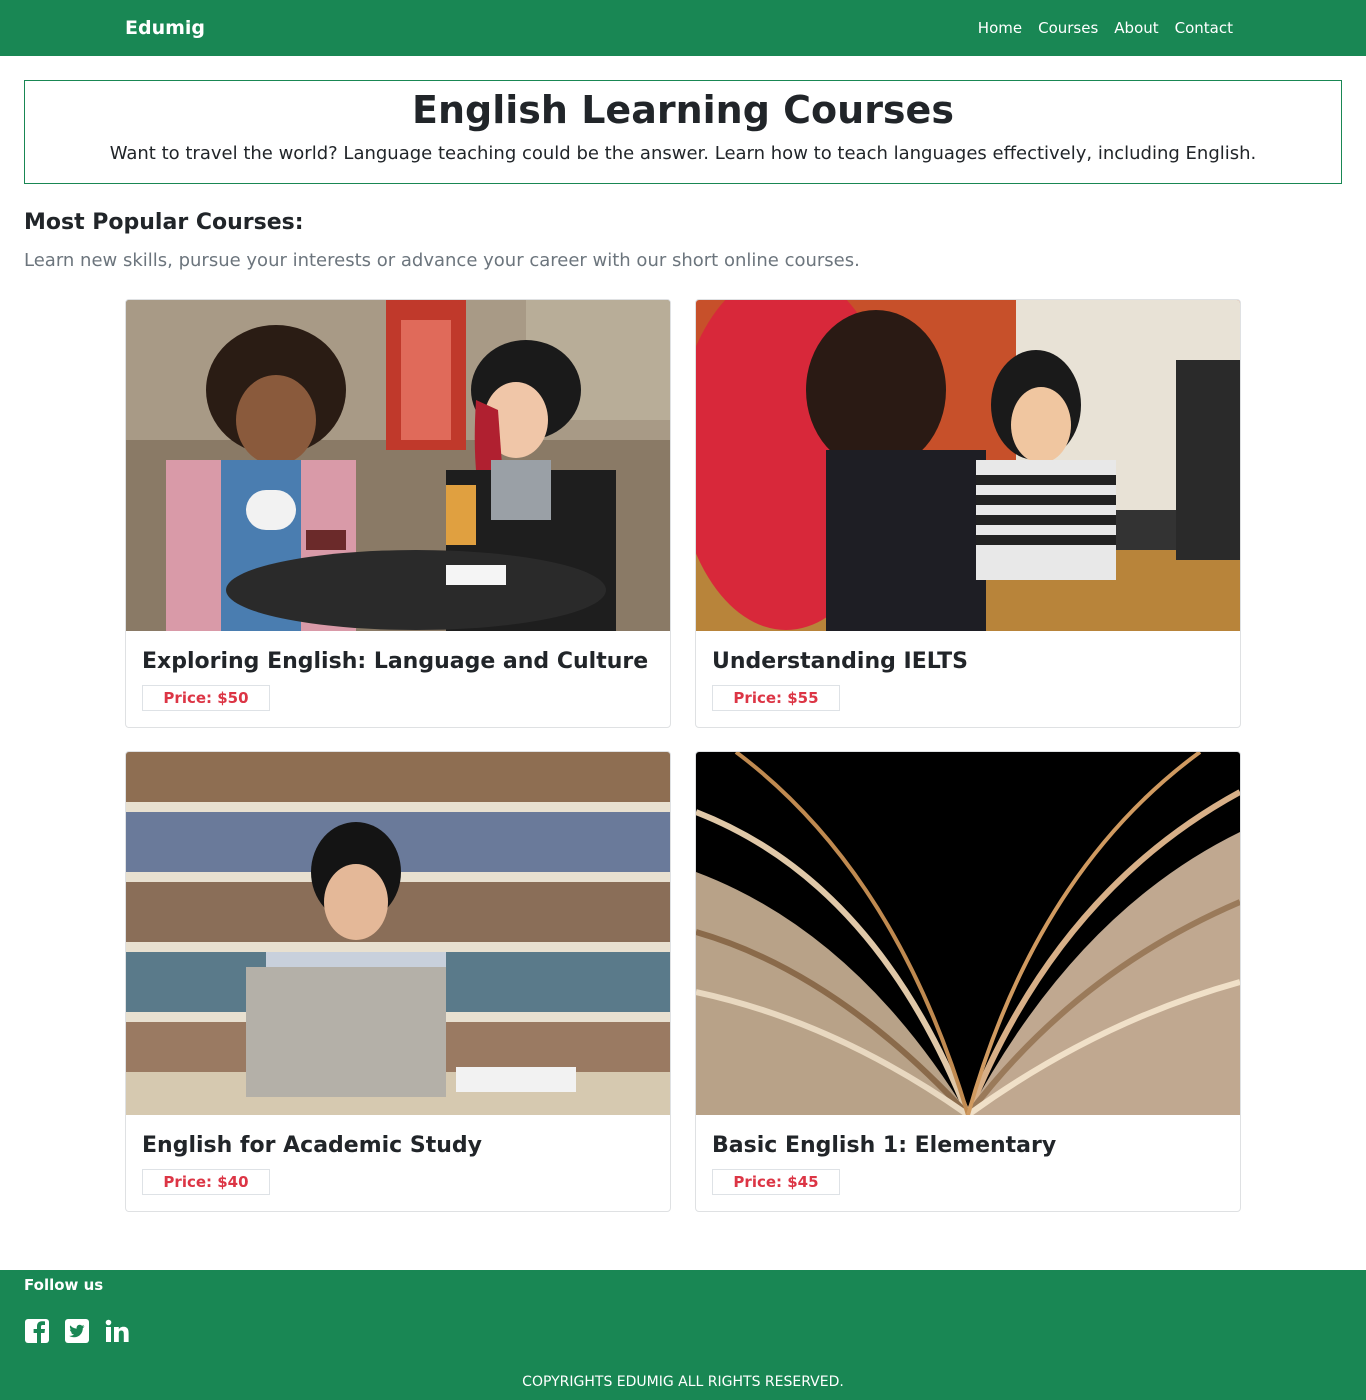 The height and width of the screenshot is (1400, 1366). What do you see at coordinates (683, 110) in the screenshot?
I see `page-title: English Learning Courses` at bounding box center [683, 110].